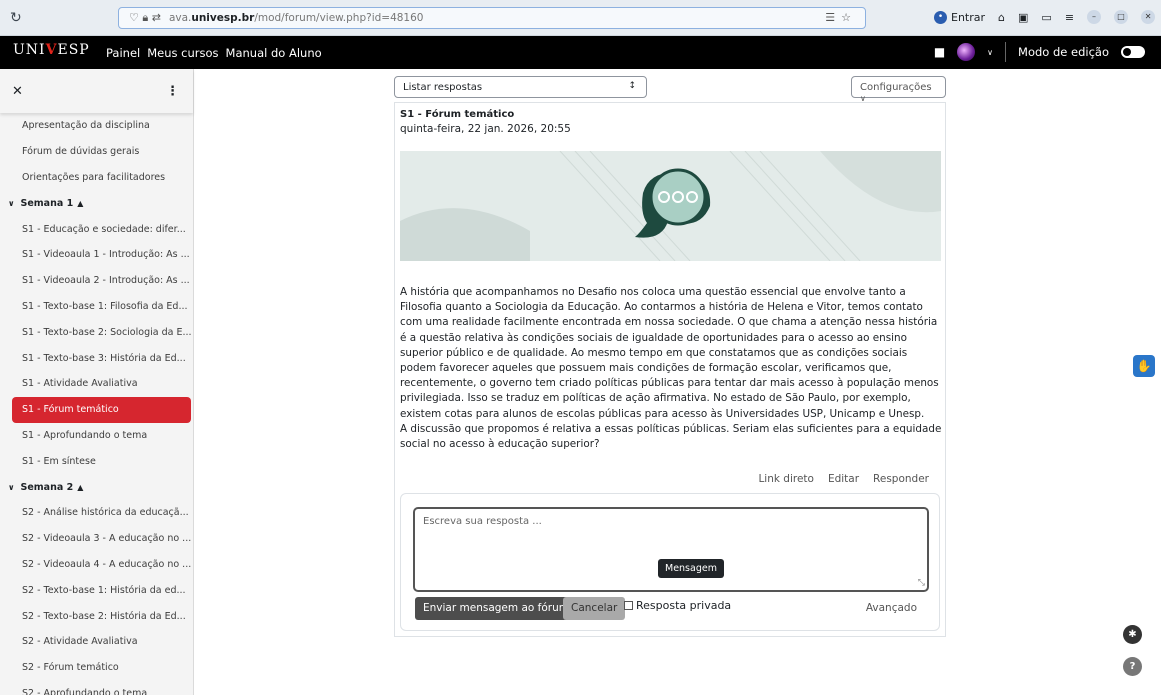 This screenshot has height=695, width=1161. I want to click on forum-banner-image, so click(670, 206).